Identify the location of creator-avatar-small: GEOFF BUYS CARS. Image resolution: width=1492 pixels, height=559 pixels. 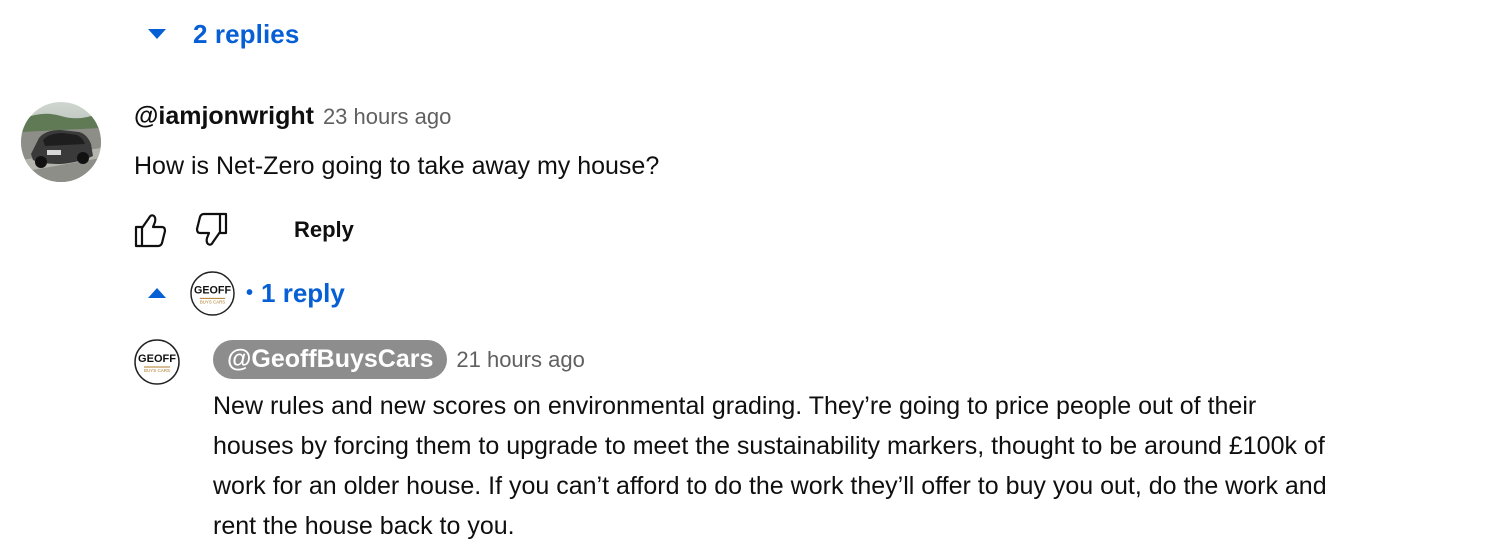
(212, 293).